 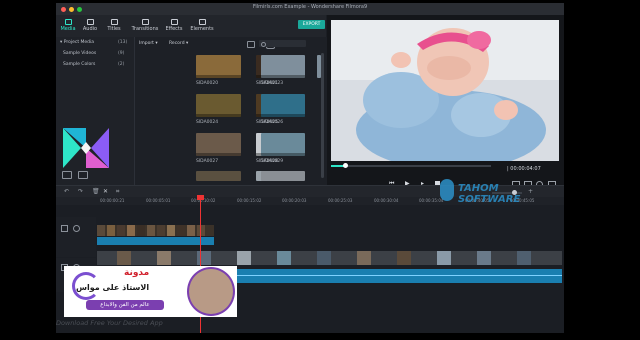 I want to click on tab-titles: Titles, so click(x=114, y=26).